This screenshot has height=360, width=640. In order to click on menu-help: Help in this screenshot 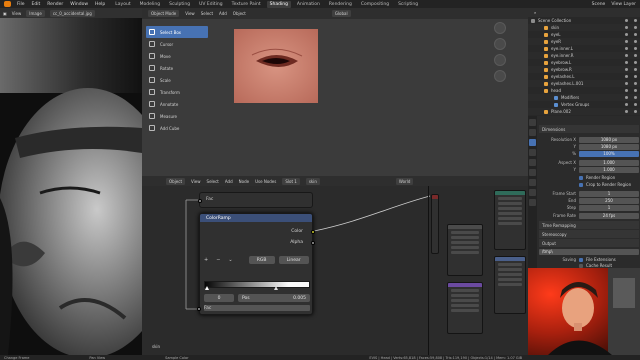, I will do `click(100, 4)`.